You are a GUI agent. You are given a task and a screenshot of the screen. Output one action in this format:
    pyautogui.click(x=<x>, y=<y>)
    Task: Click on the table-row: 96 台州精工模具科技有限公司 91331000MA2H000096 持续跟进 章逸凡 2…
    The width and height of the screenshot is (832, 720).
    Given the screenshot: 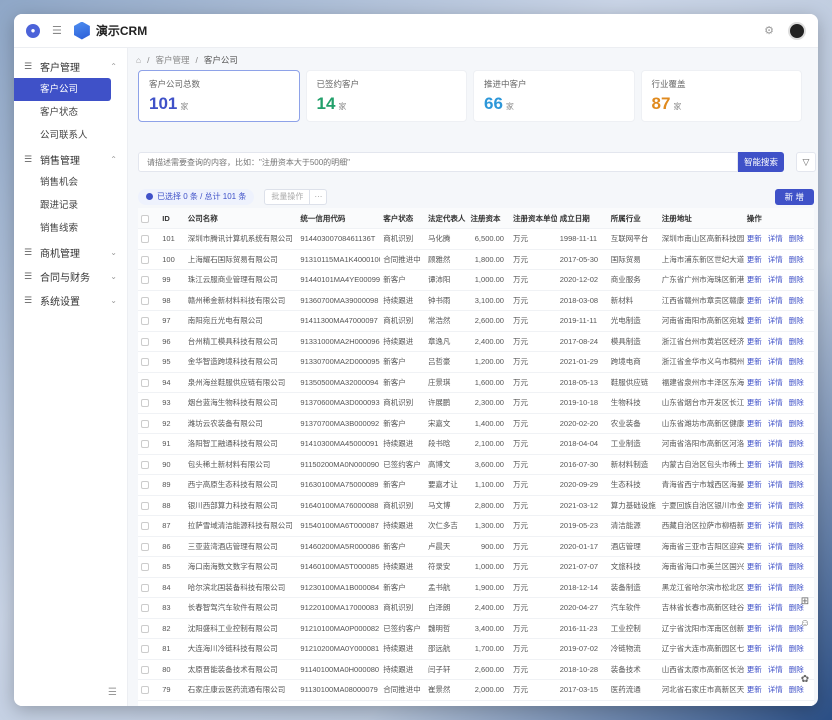 What is the action you would take?
    pyautogui.click(x=476, y=341)
    